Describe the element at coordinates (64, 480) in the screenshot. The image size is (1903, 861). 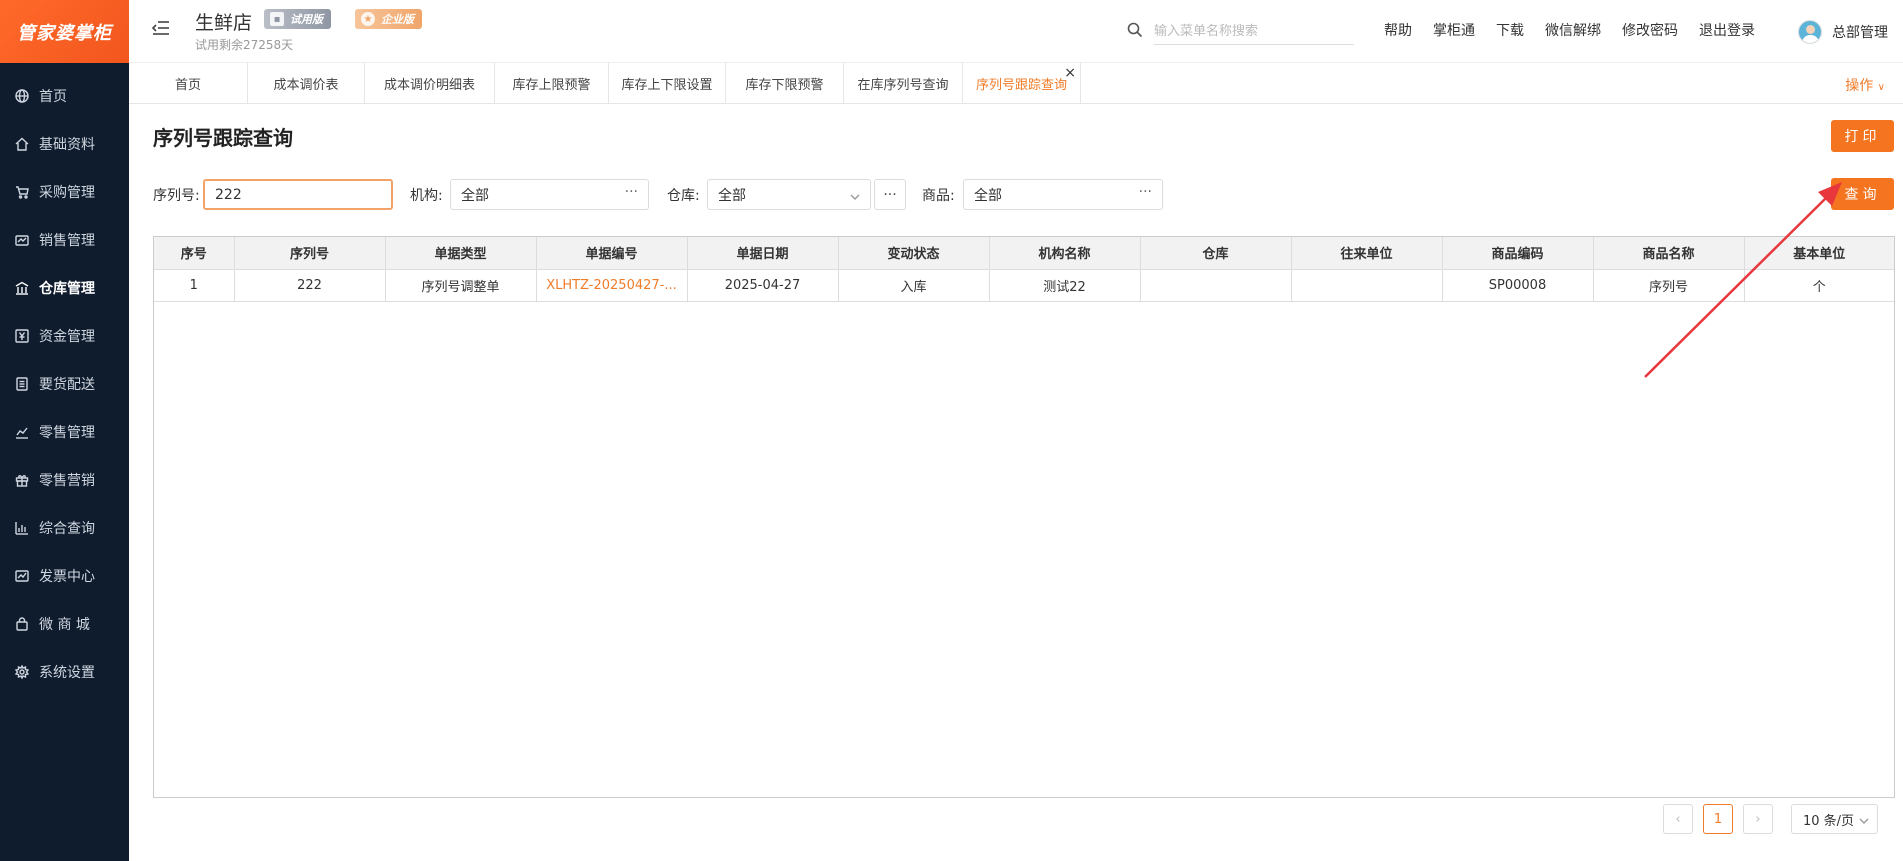
I see `sidebar-item-marketing: 零售营销` at that location.